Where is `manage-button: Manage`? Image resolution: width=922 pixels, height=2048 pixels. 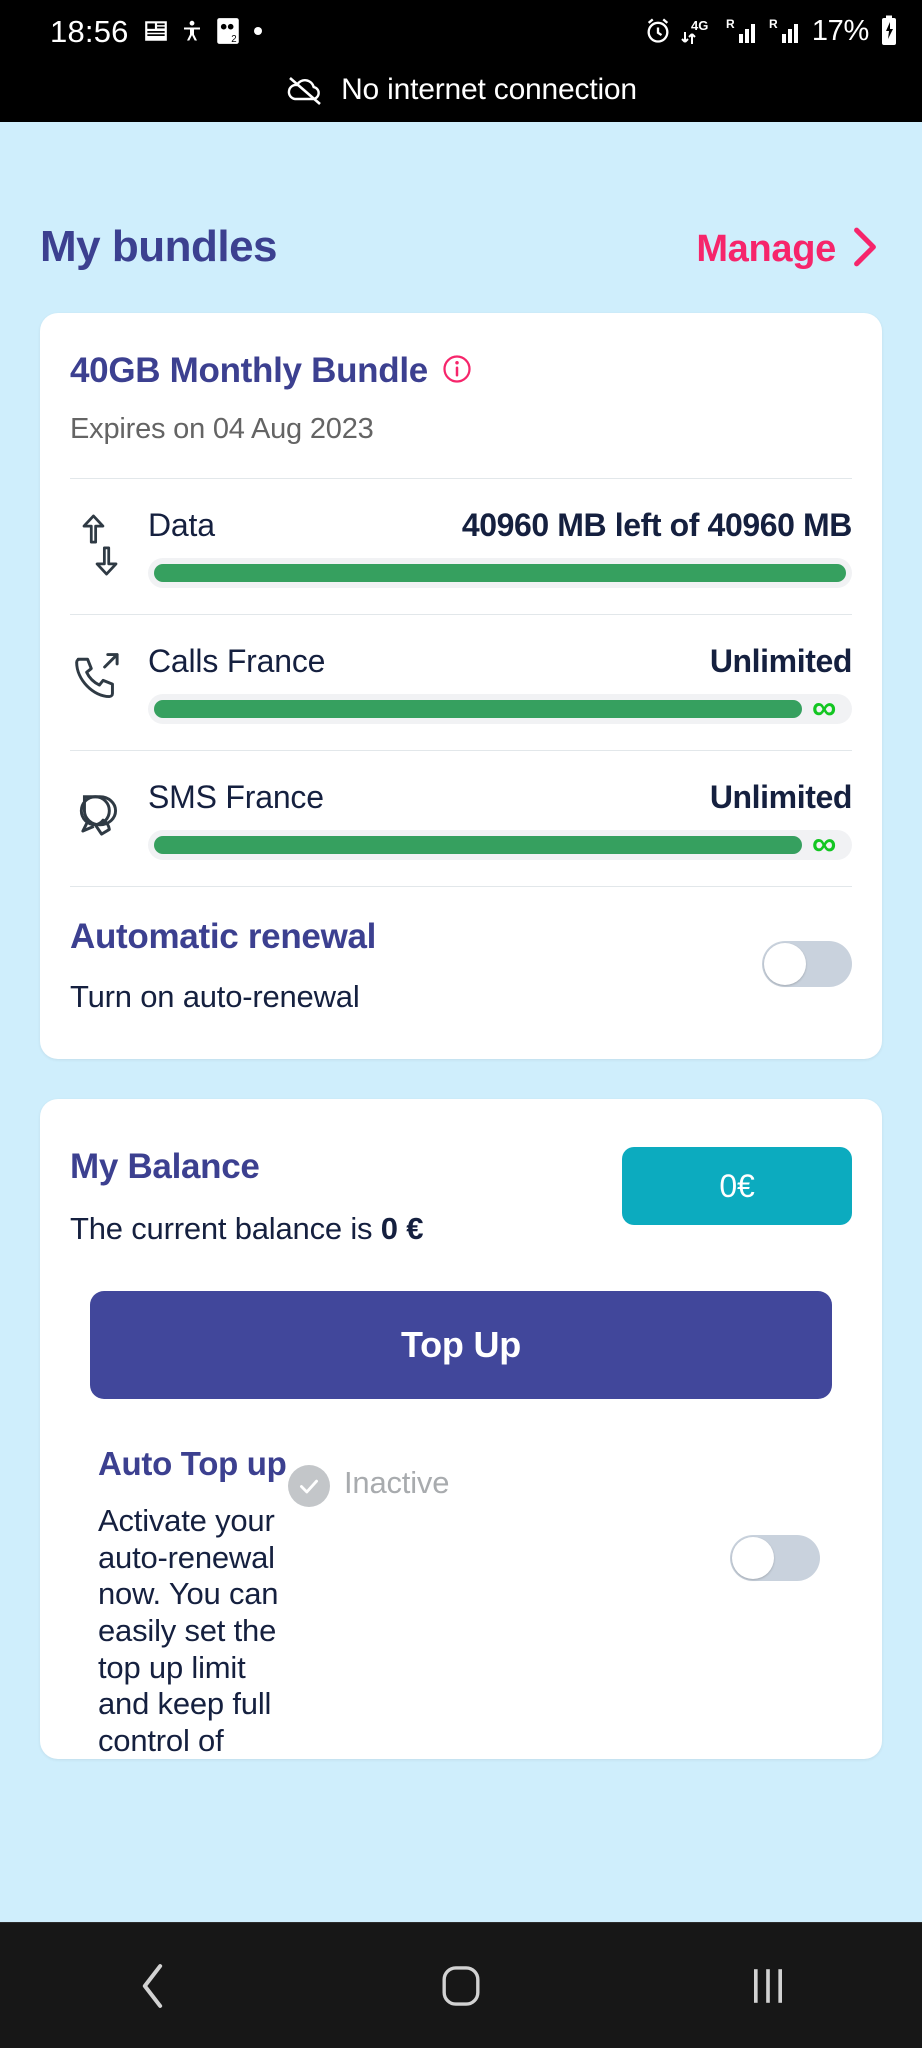
manage-button: Manage is located at coordinates (789, 249).